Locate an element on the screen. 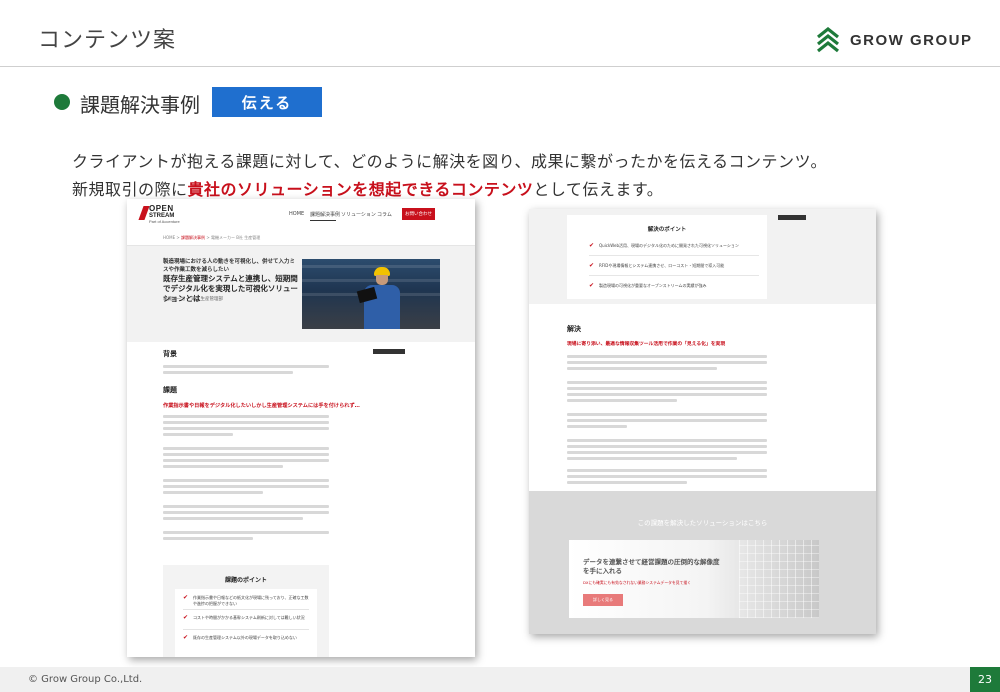  category-tag: 伝える is located at coordinates (267, 102).